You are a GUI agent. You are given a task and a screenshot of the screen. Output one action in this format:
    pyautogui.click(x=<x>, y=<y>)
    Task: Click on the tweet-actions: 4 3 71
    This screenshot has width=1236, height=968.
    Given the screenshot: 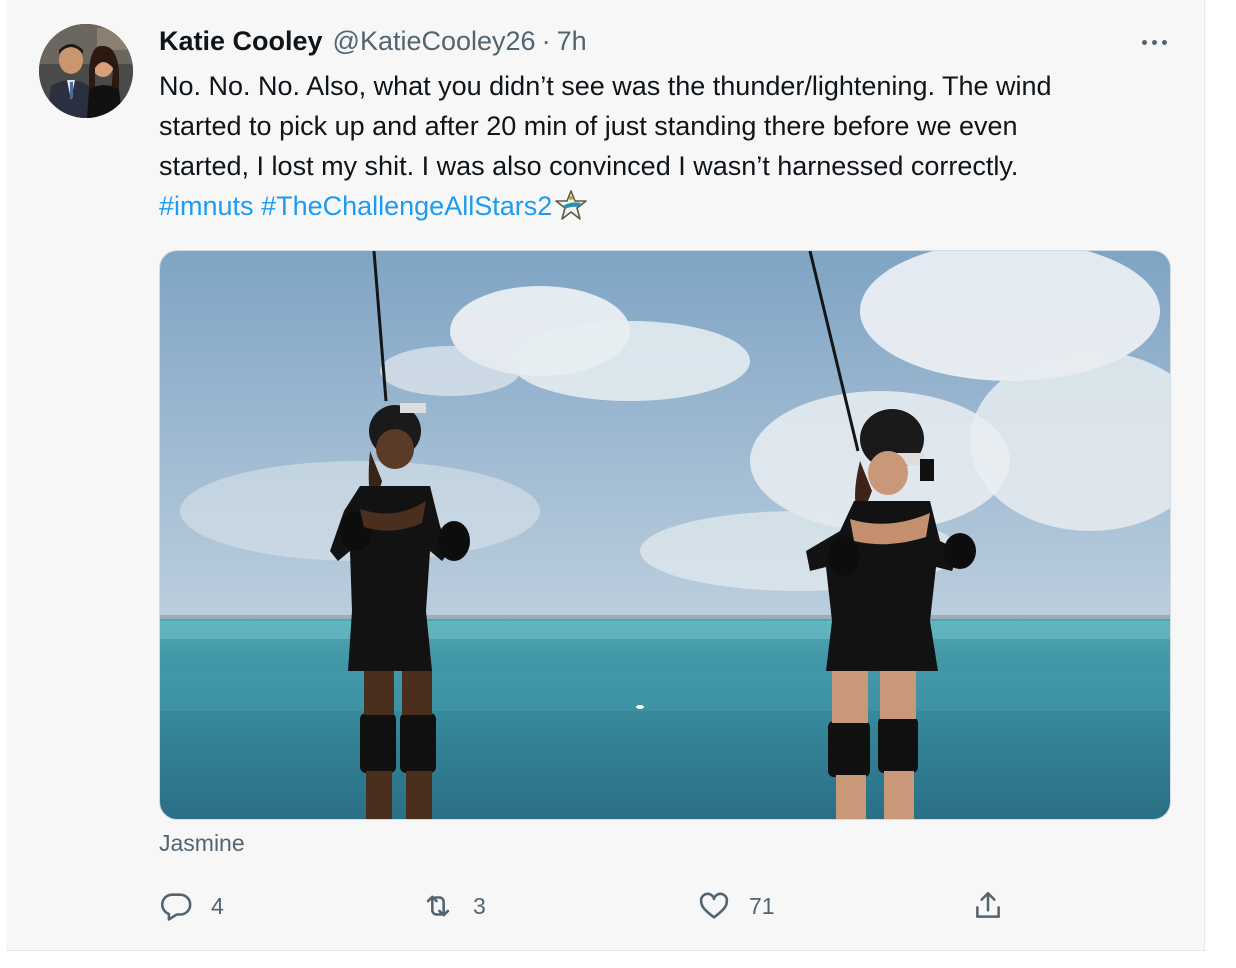 What is the action you would take?
    pyautogui.click(x=679, y=906)
    